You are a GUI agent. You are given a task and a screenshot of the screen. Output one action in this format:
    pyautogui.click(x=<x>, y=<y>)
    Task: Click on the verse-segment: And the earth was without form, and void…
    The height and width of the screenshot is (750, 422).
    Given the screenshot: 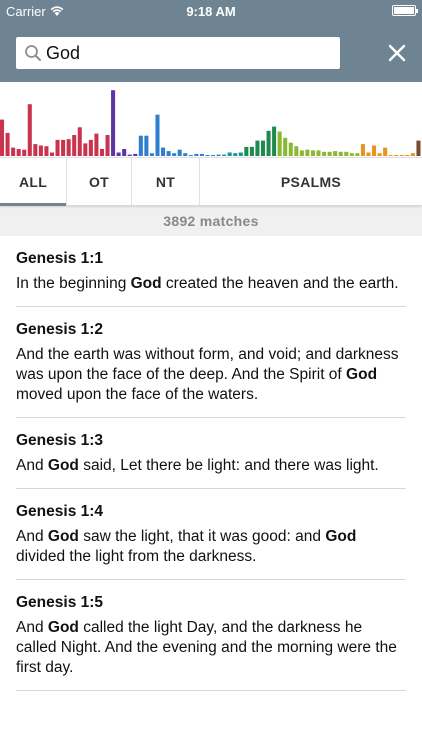 What is the action you would take?
    pyautogui.click(x=207, y=364)
    